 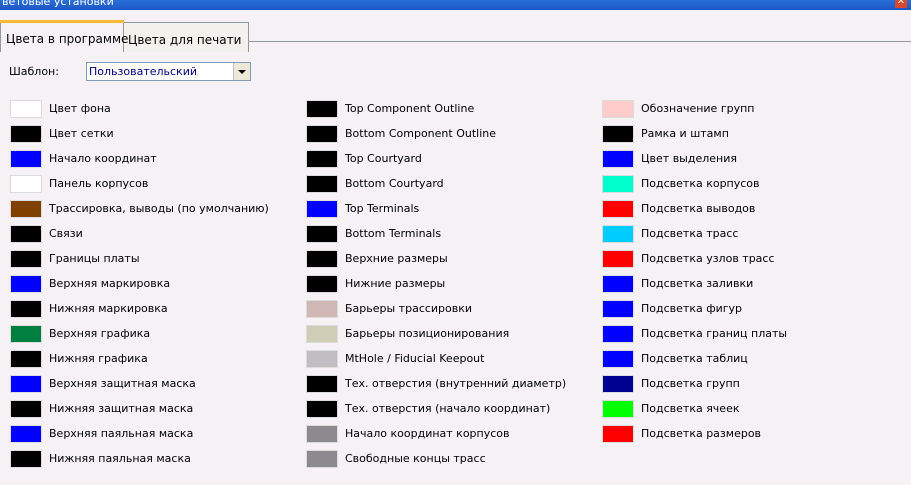 What do you see at coordinates (121, 408) in the screenshot?
I see `color-item-label: Нижняя защитная маска` at bounding box center [121, 408].